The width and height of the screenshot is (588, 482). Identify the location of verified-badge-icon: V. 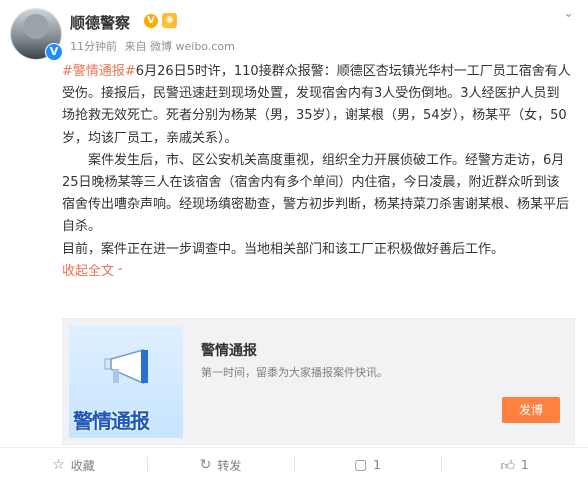
(54, 52).